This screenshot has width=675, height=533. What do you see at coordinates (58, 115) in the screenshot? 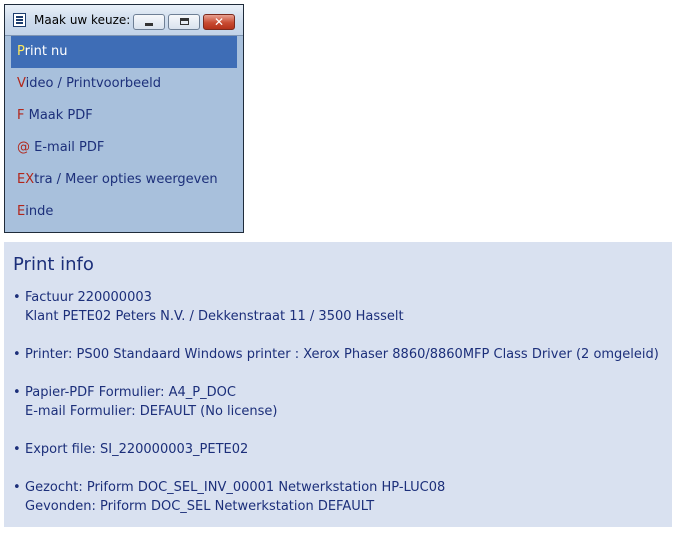
I see `menu-item-label: Maak PDF` at bounding box center [58, 115].